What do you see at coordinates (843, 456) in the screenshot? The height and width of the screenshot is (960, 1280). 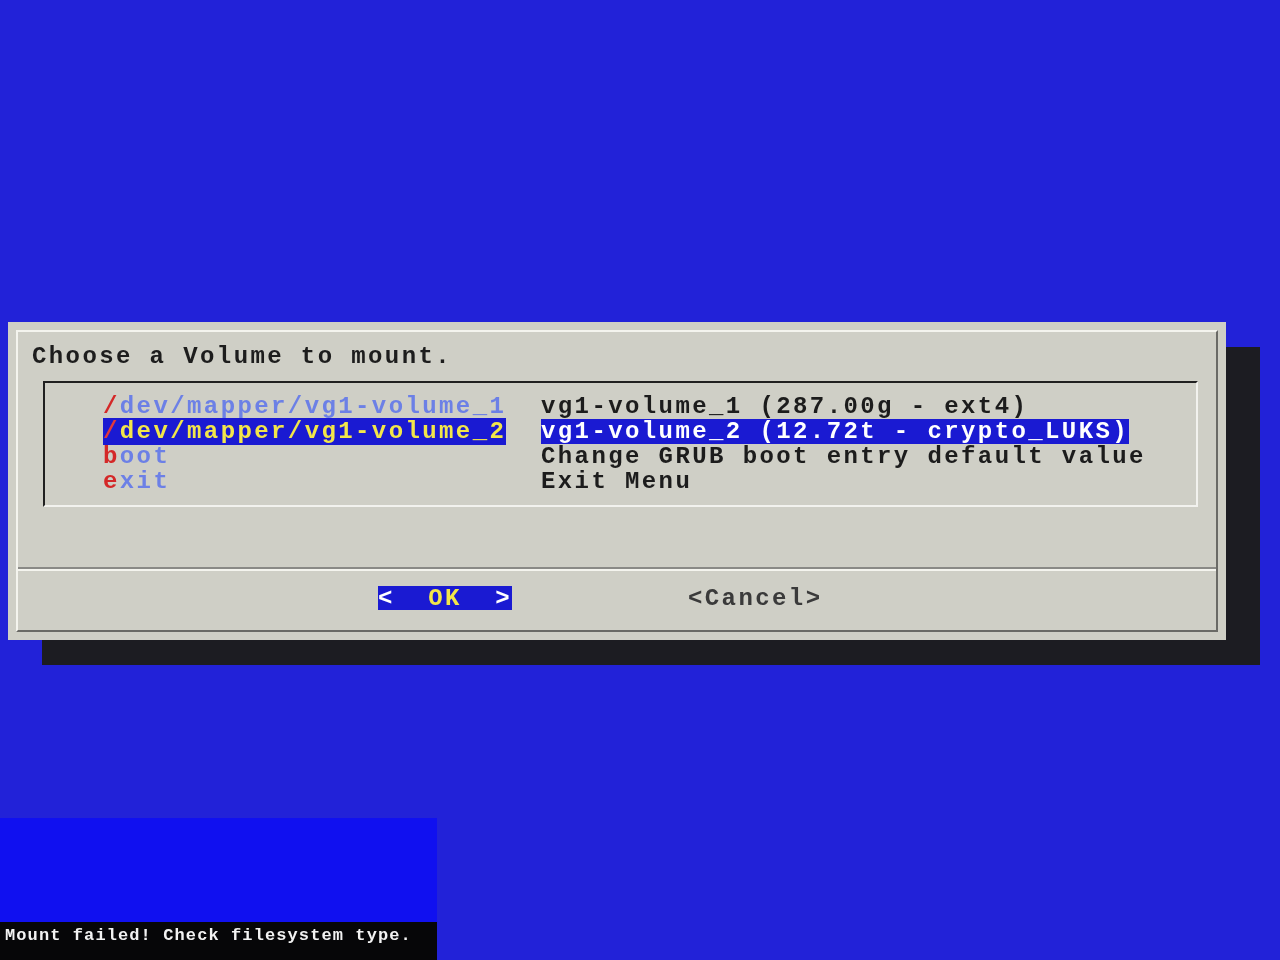 I see `menu-item-description: Change GRUB boot entry default value` at bounding box center [843, 456].